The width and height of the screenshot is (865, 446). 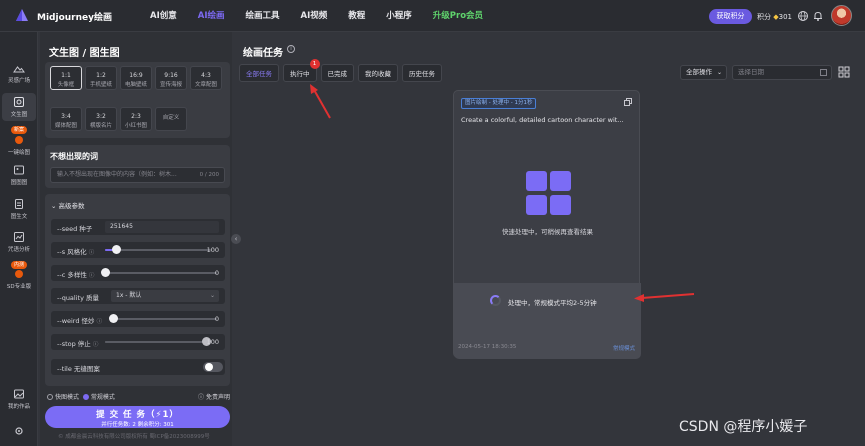 I want to click on info-icon: i, so click(x=291, y=49).